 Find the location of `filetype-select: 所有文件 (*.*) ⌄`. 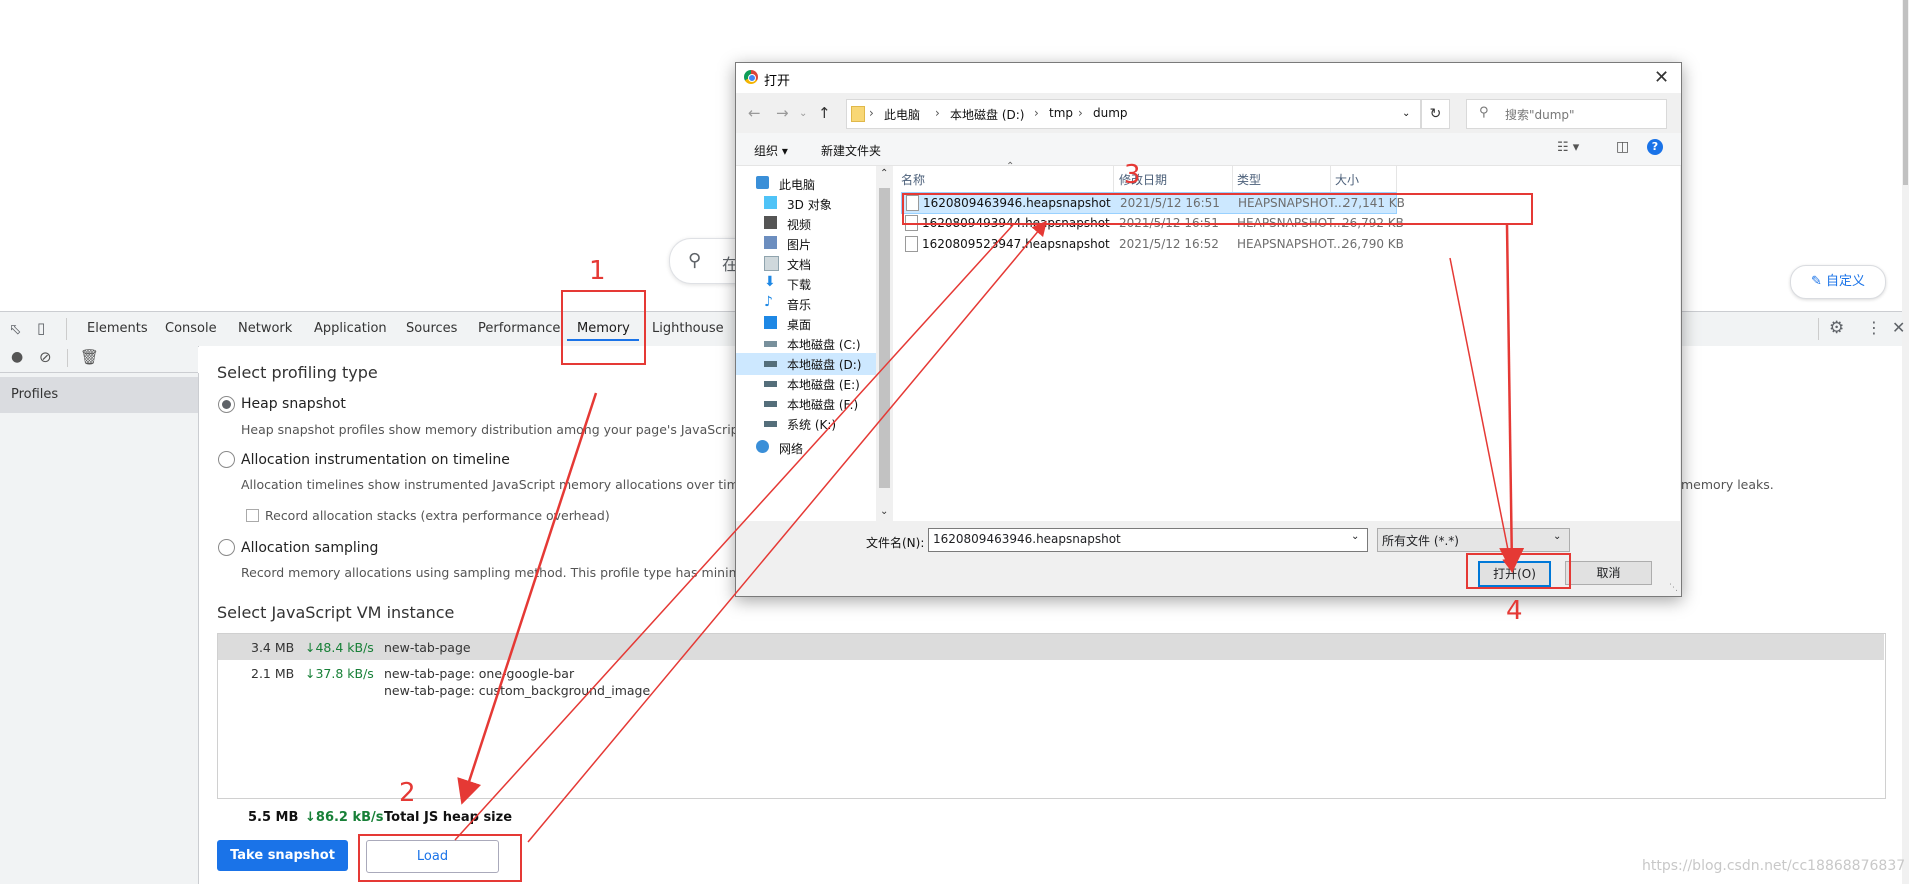

filetype-select: 所有文件 (*.*) ⌄ is located at coordinates (1473, 540).